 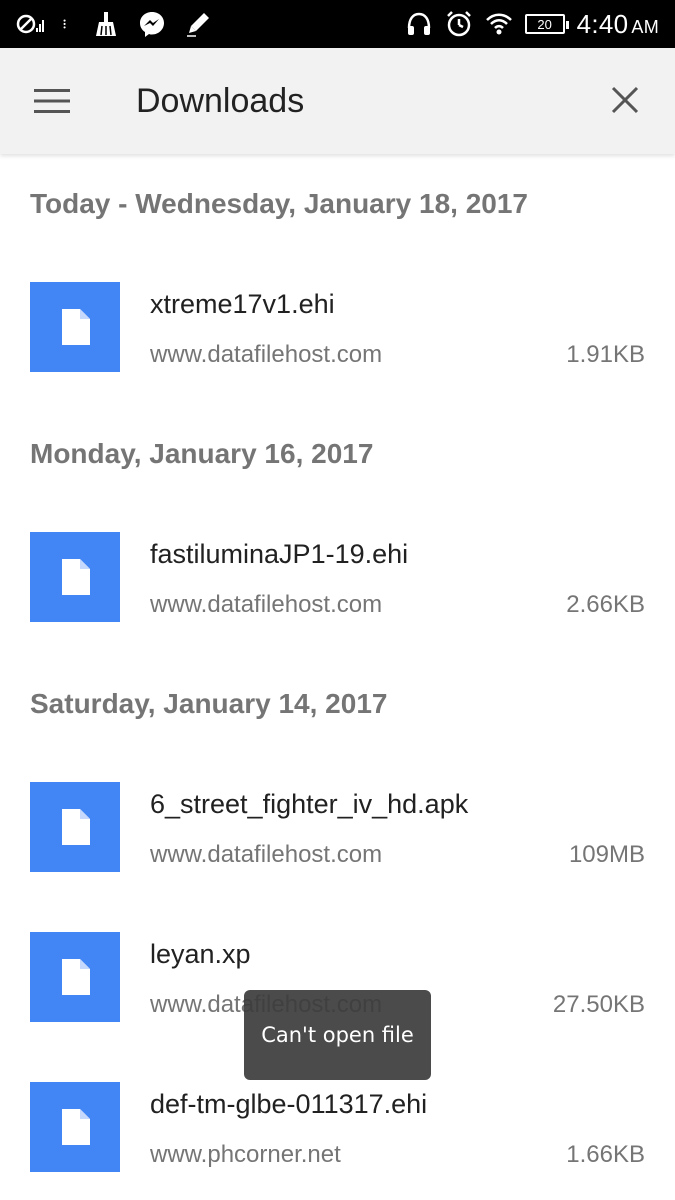 What do you see at coordinates (645, 26) in the screenshot?
I see `status-time-ampm: AM` at bounding box center [645, 26].